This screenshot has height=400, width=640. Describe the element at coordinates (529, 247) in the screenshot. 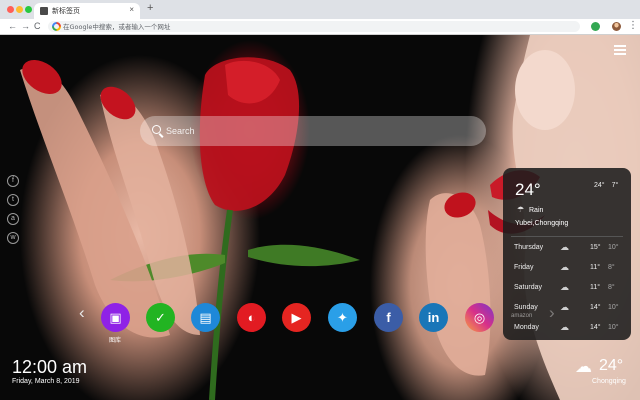

I see `forecast-day: Thursday` at that location.